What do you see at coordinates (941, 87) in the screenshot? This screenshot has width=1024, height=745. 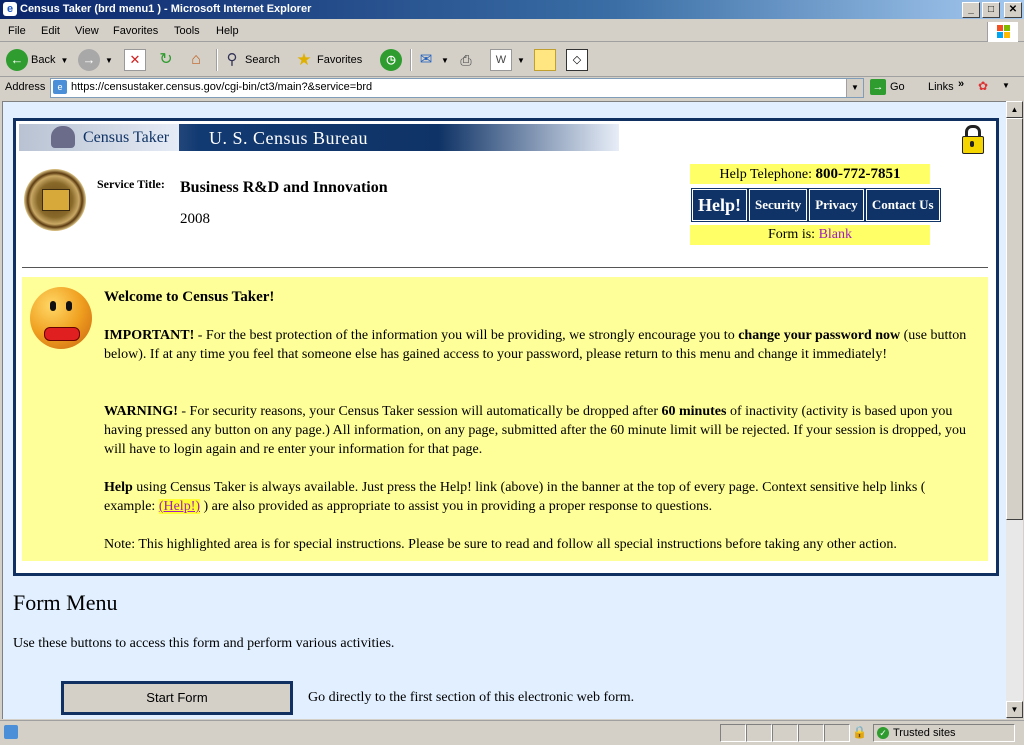 I see `links-button: Links` at bounding box center [941, 87].